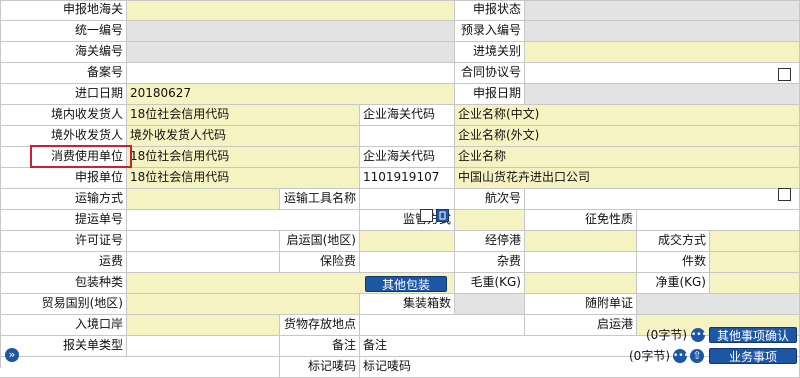 The image size is (800, 378). I want to click on expand-icon: », so click(12, 355).